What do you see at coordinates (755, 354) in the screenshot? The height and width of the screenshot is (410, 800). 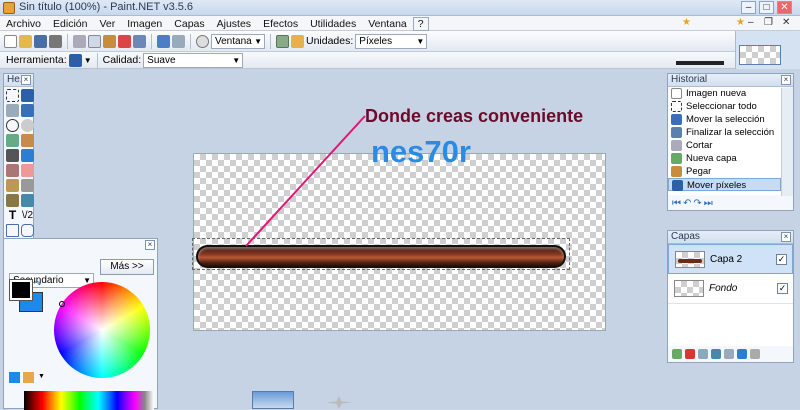 I see `layer-properties-icon` at bounding box center [755, 354].